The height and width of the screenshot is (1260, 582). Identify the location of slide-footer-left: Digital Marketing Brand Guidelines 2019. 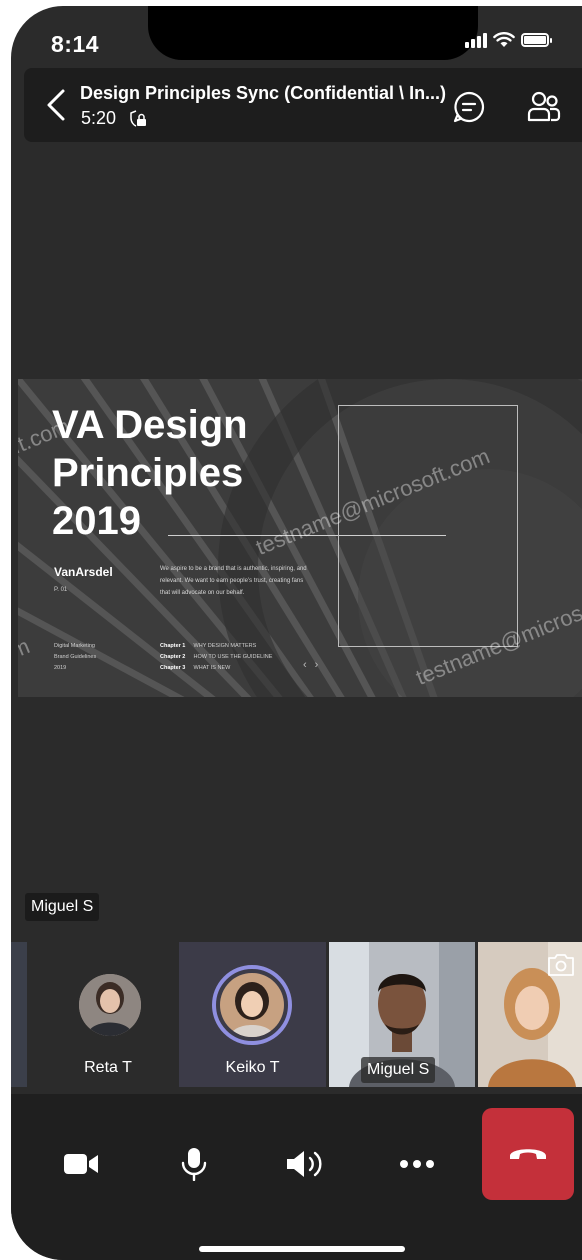
(75, 657).